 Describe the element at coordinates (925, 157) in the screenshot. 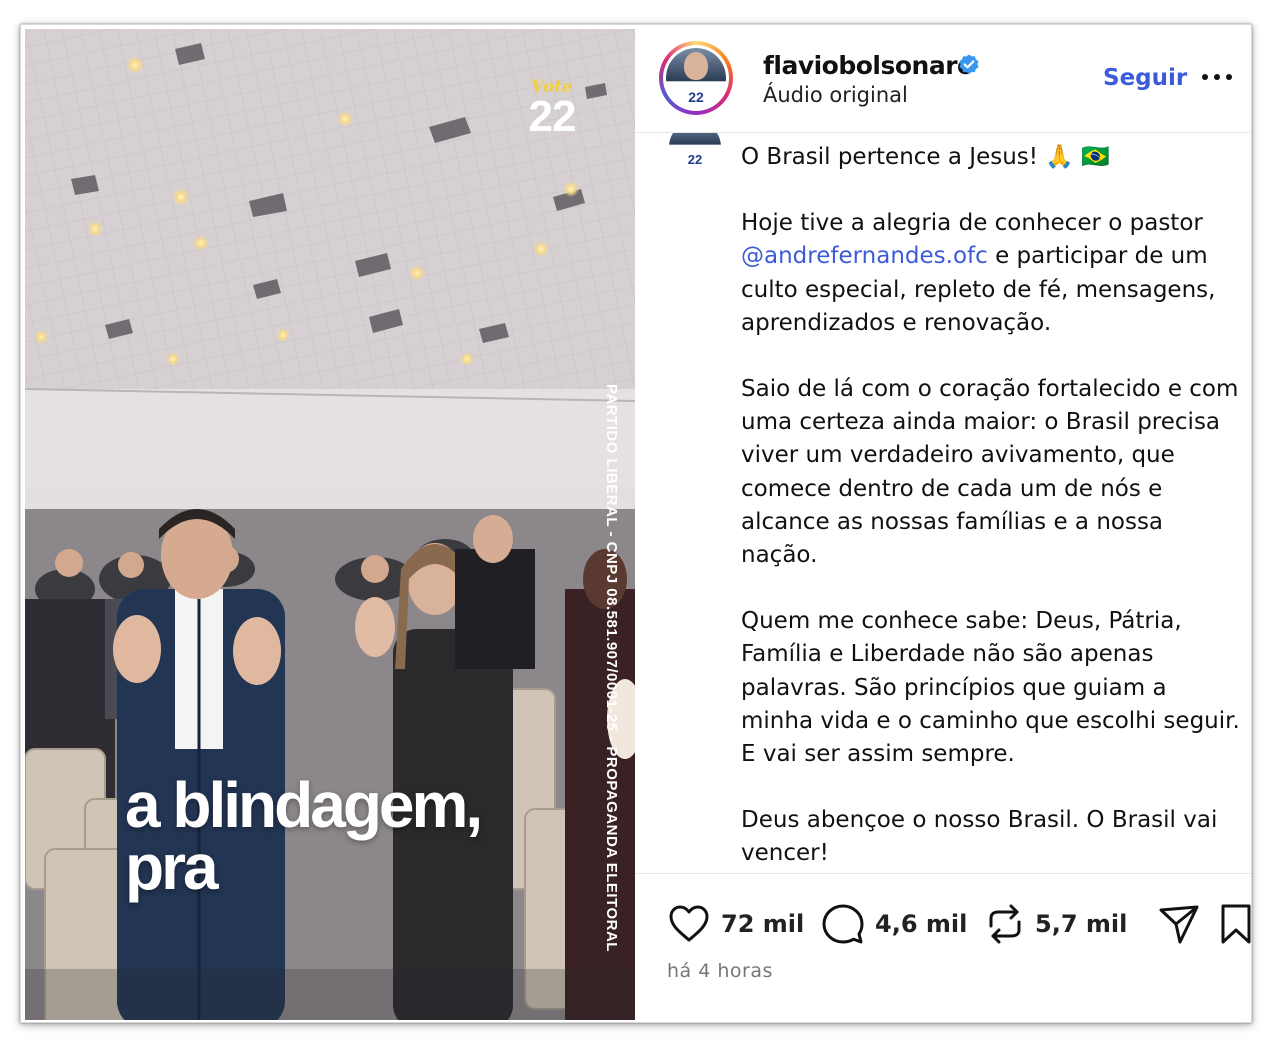

I see `caption-paragraph-1: O Brasil pertence a Jesus! 🙏 🇧🇷` at that location.